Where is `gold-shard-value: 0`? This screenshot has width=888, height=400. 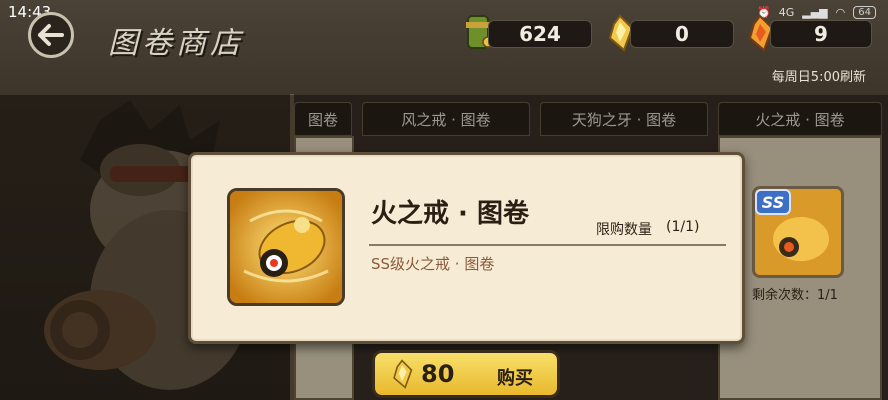 gold-shard-value: 0 is located at coordinates (682, 34).